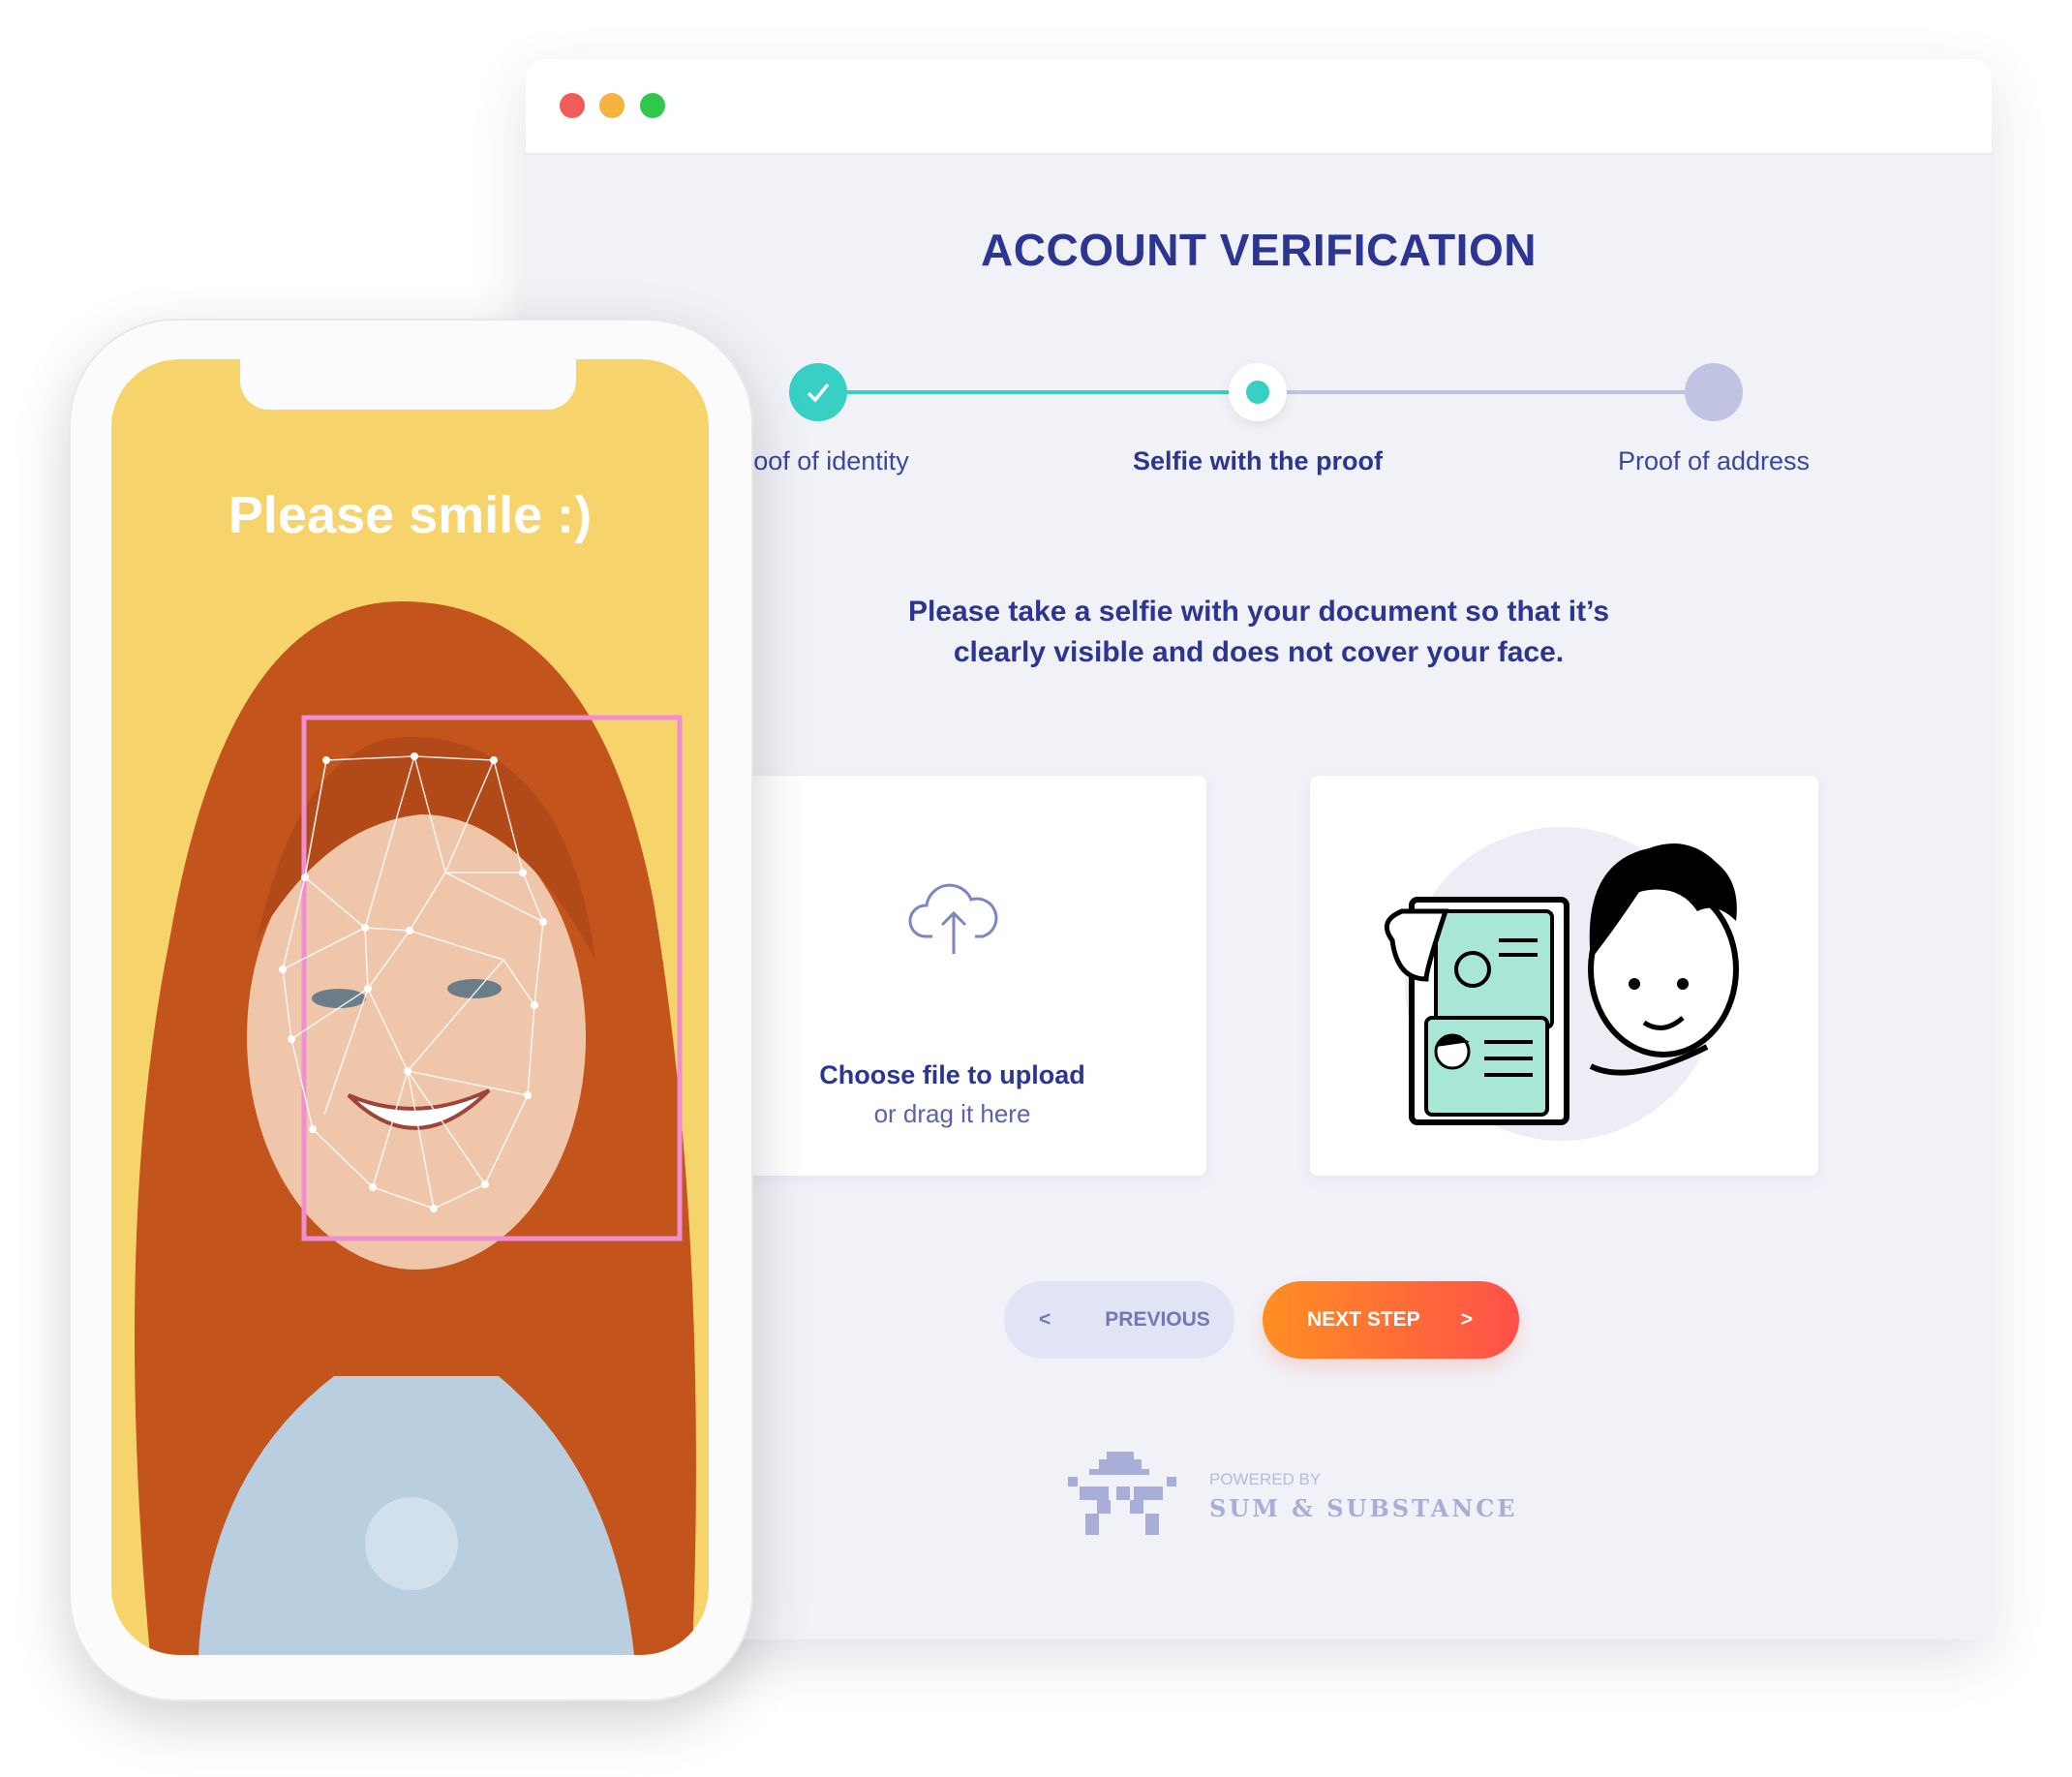  Describe the element at coordinates (953, 918) in the screenshot. I see `cloud-upload-icon` at that location.